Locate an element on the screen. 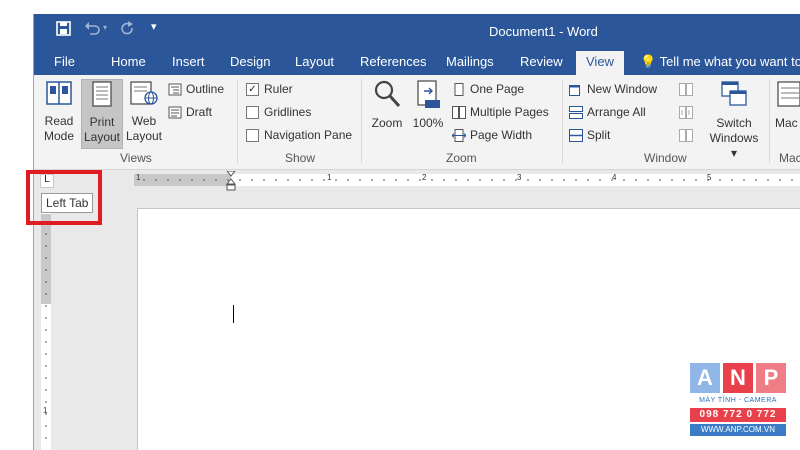  split-button: Split is located at coordinates (589, 135).